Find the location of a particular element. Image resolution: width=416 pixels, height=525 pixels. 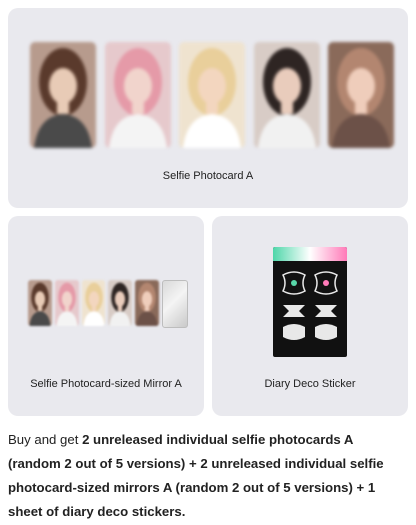

sticker-sheet-header is located at coordinates (310, 254).